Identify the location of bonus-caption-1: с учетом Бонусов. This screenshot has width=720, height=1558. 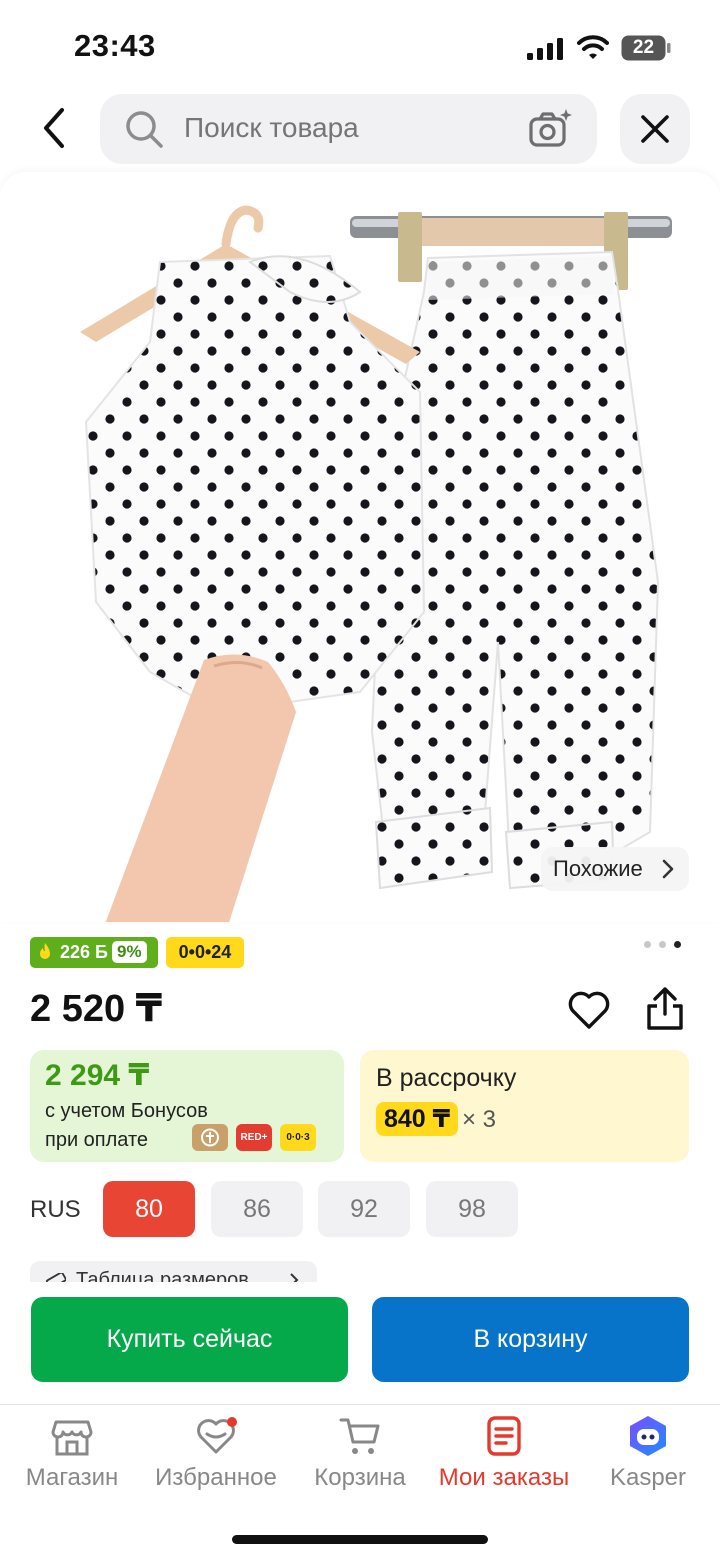
(126, 1111).